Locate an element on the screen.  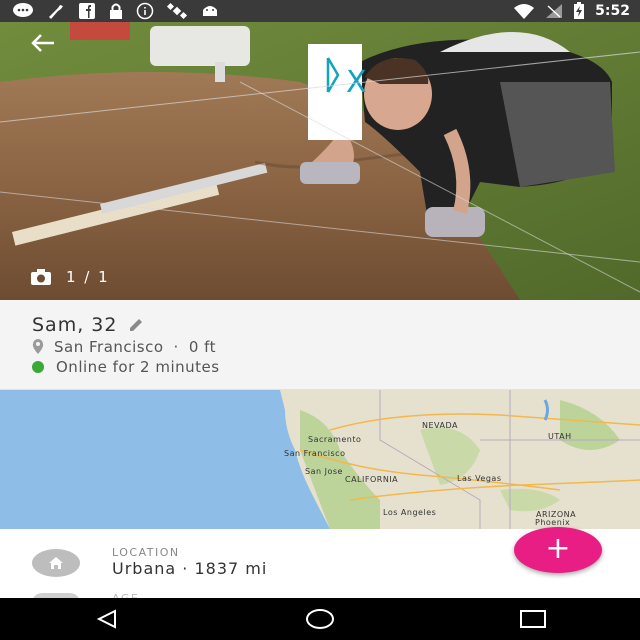
online-status-row: Online for 2 minutes is located at coordinates (126, 367).